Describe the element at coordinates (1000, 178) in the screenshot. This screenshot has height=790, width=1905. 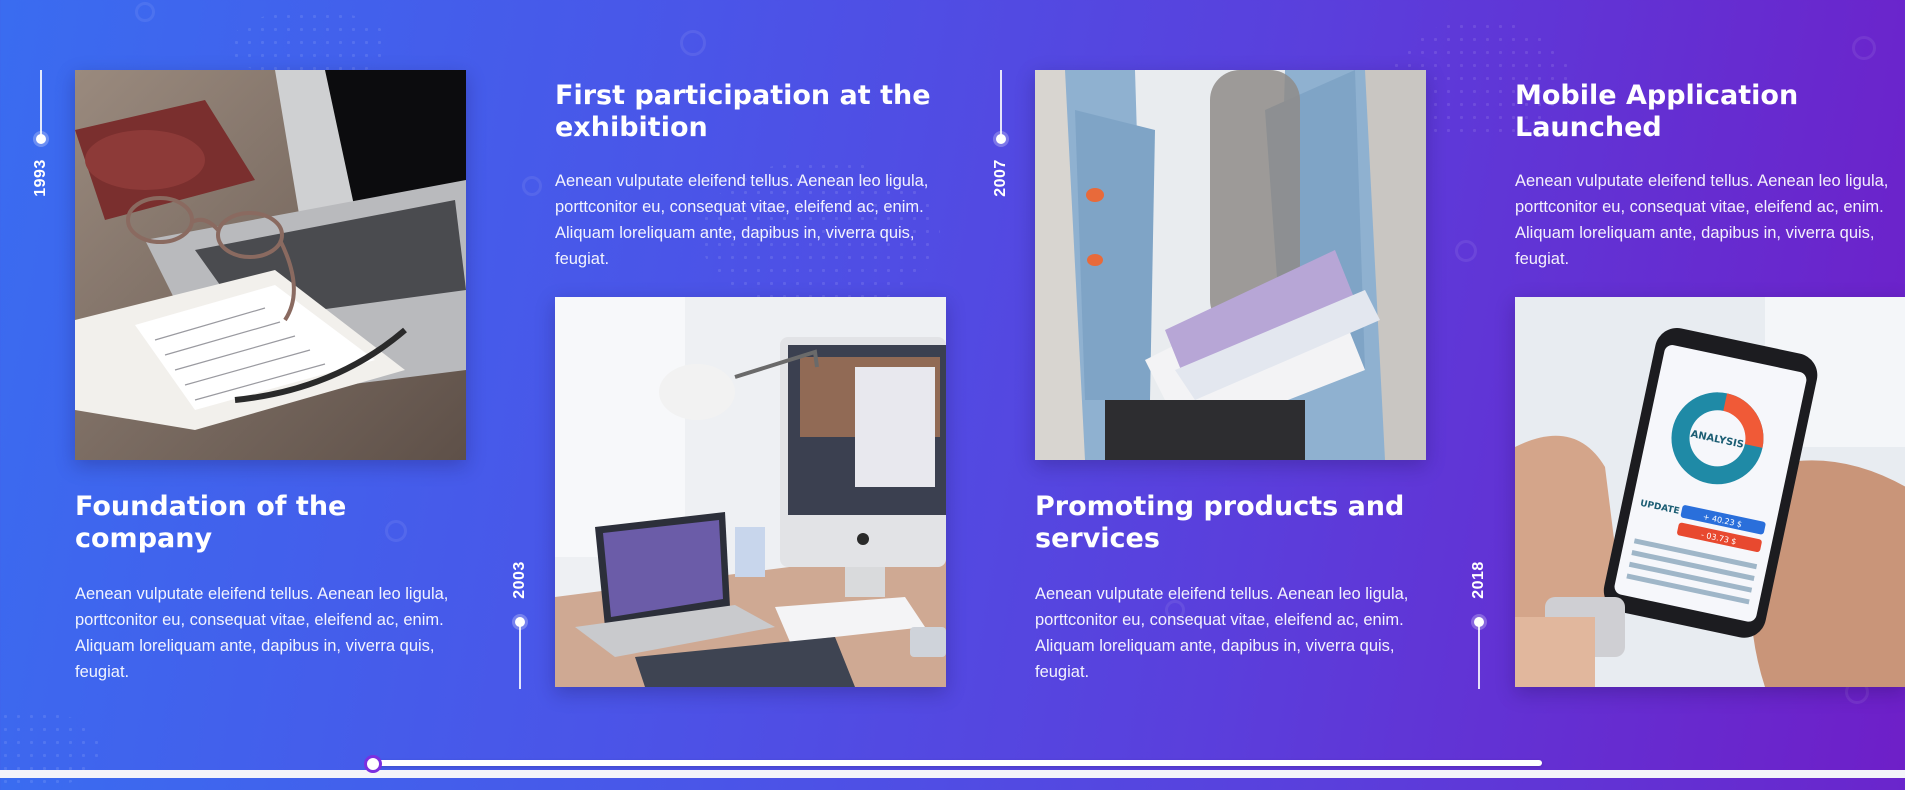
I see `year-label: 2007` at that location.